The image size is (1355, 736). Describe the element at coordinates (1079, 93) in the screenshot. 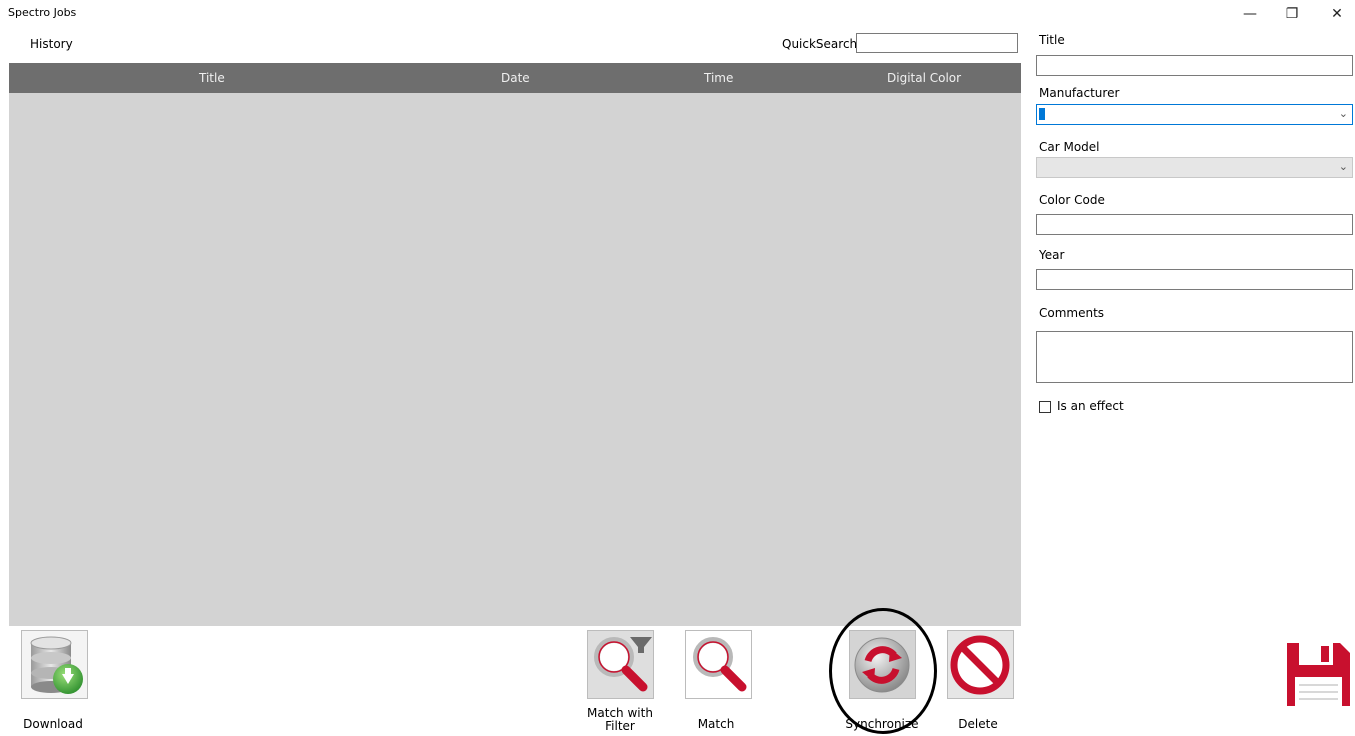

I see `manufacturer-label: Manufacturer` at that location.